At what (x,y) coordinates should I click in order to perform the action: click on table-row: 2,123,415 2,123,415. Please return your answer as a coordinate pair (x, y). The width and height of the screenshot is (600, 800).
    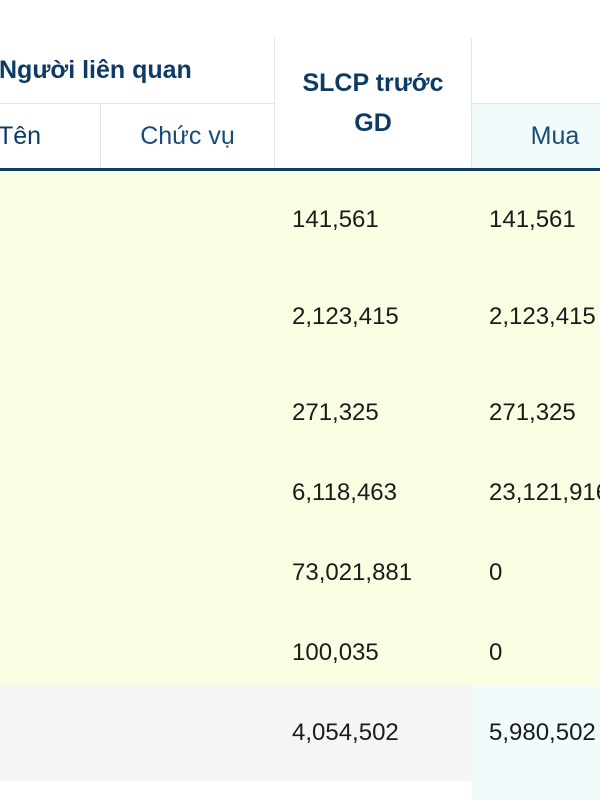
    Looking at the image, I should click on (300, 317).